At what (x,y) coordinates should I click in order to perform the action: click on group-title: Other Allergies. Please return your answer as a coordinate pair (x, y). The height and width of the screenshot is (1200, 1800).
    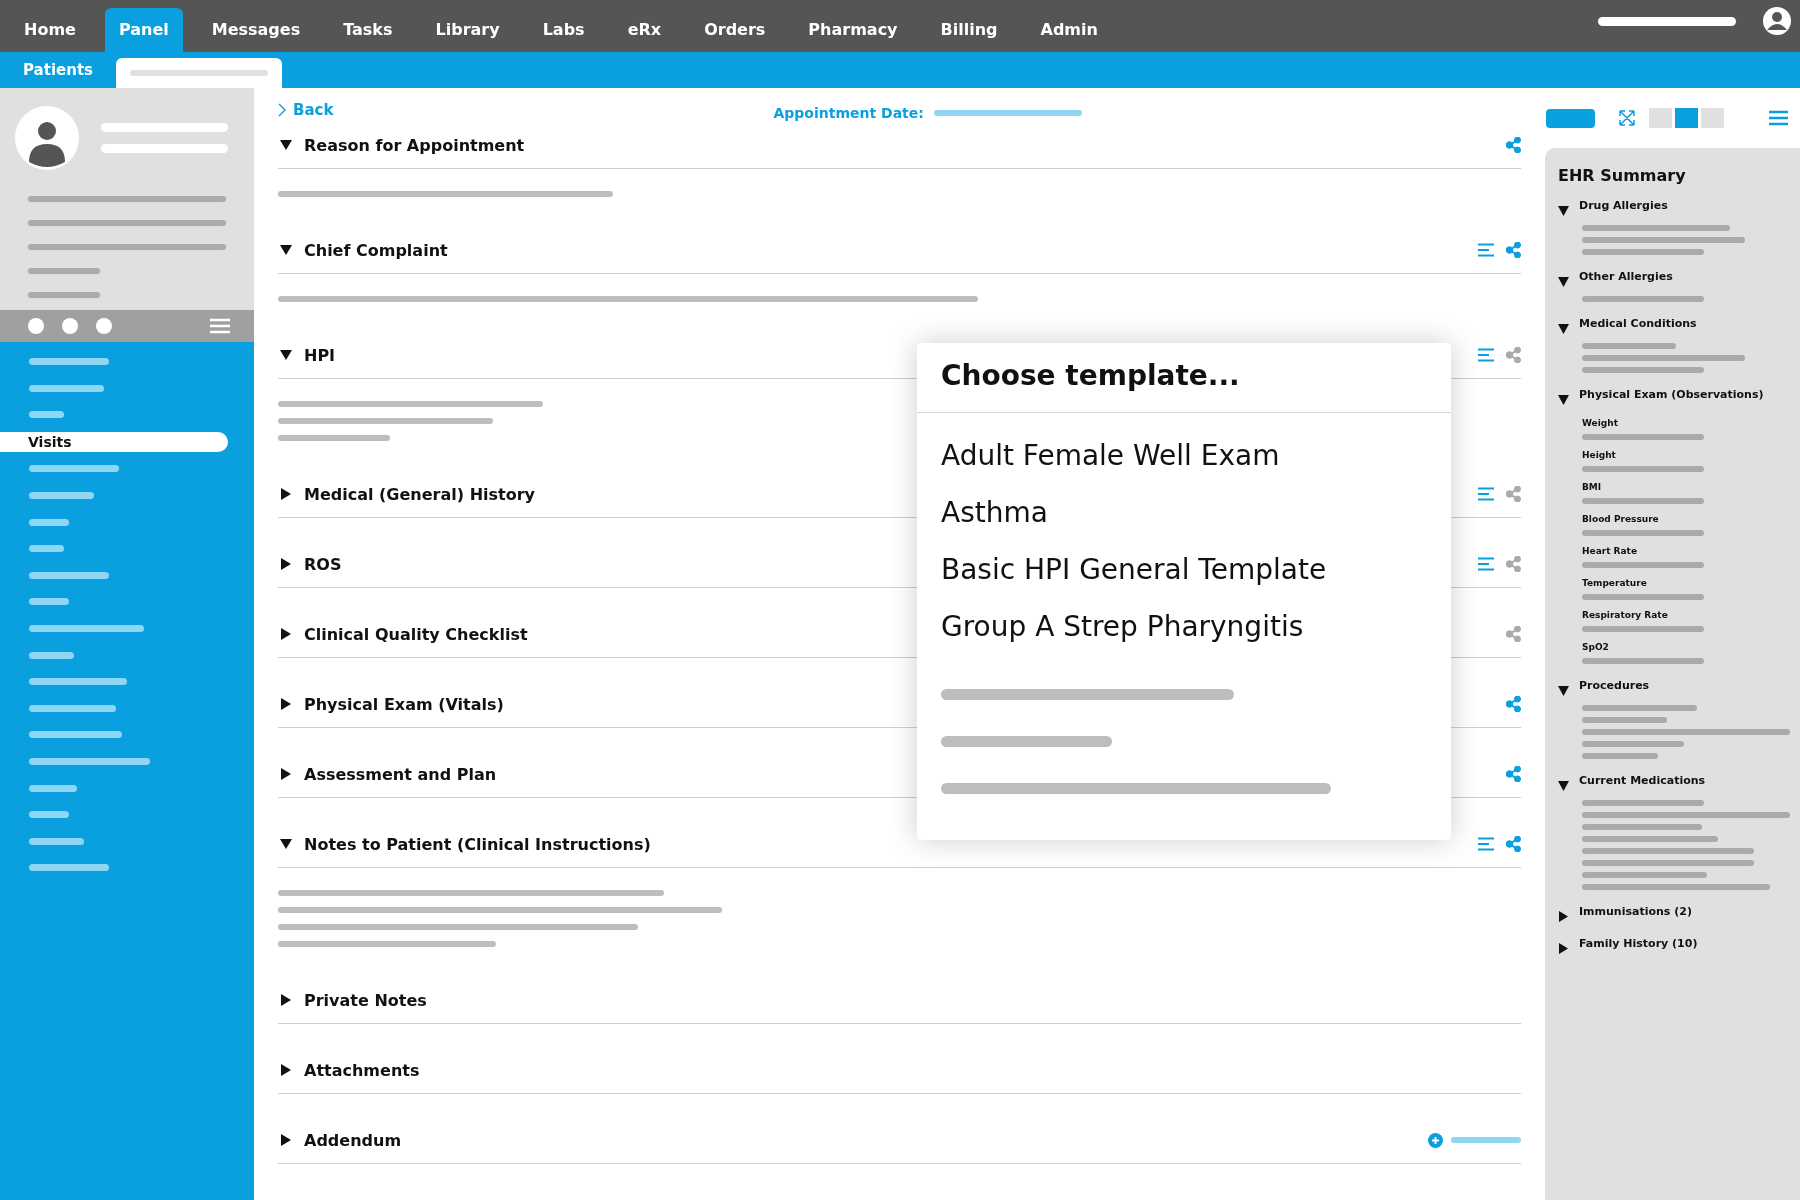
    Looking at the image, I should click on (1626, 276).